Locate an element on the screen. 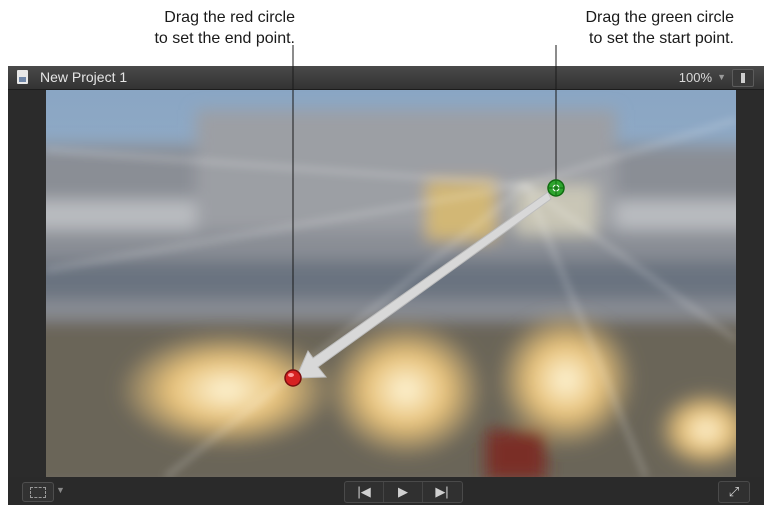  play-icon: ▶ is located at coordinates (403, 492).